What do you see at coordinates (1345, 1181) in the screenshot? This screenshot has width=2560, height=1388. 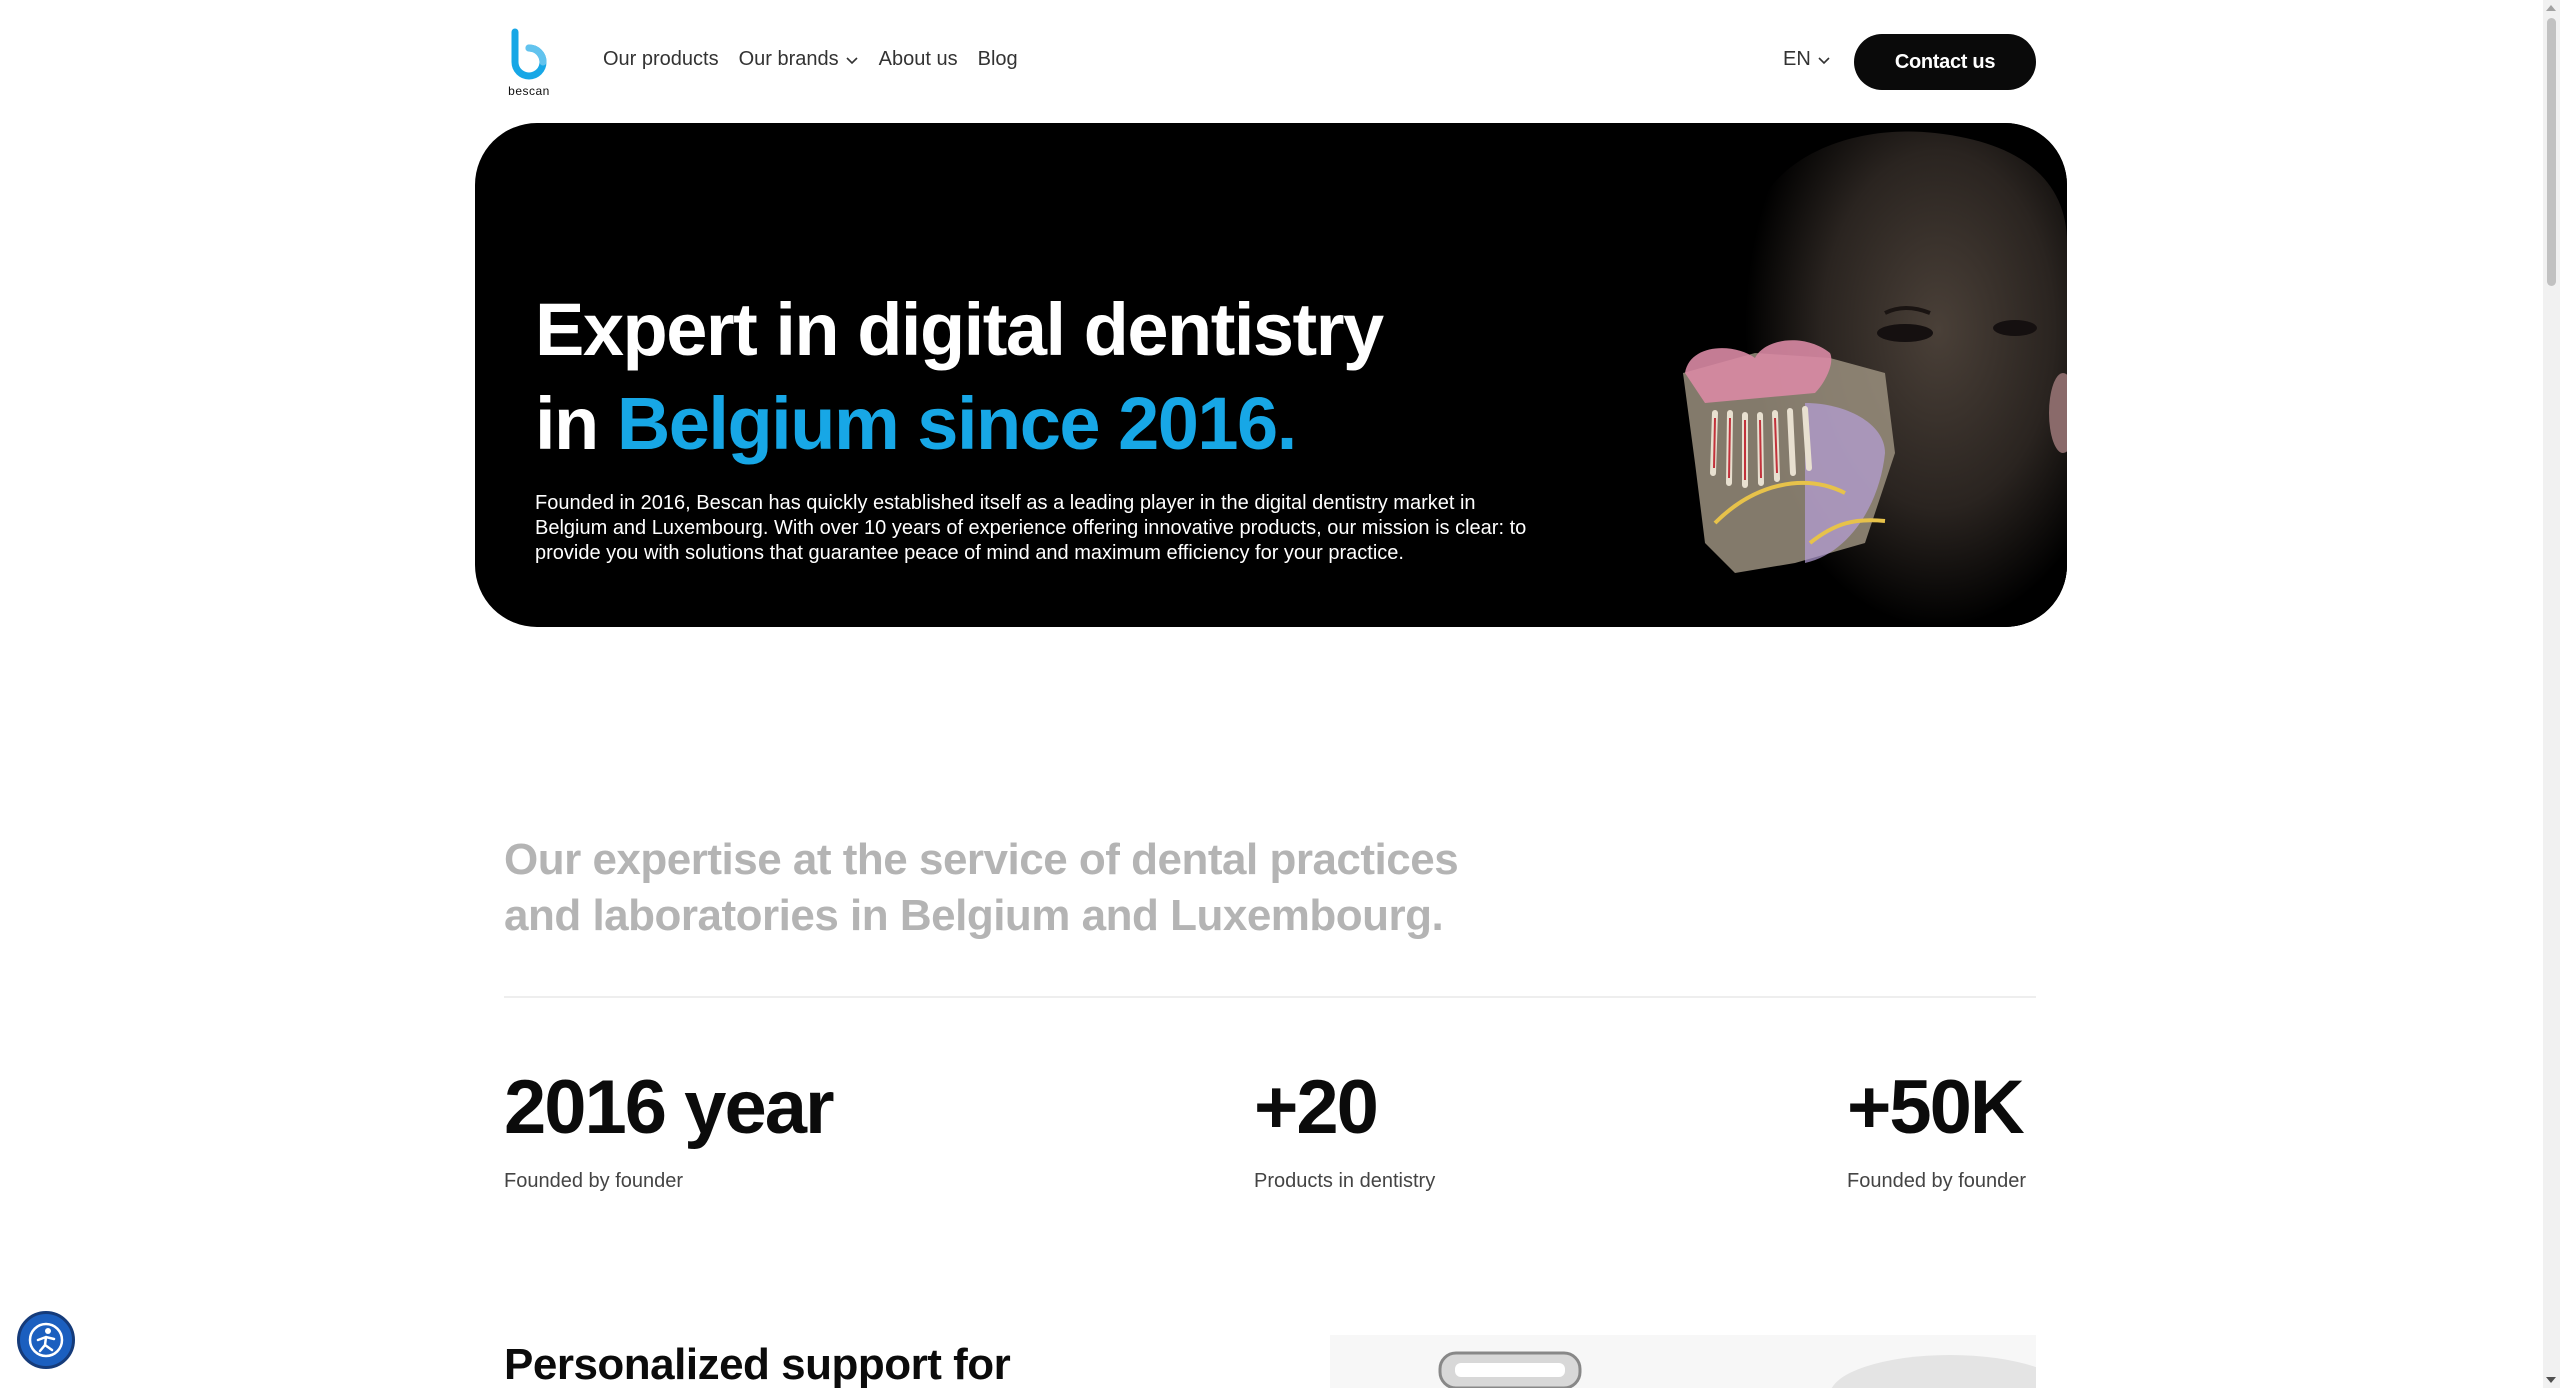 I see `stat-label: Products in dentistry` at bounding box center [1345, 1181].